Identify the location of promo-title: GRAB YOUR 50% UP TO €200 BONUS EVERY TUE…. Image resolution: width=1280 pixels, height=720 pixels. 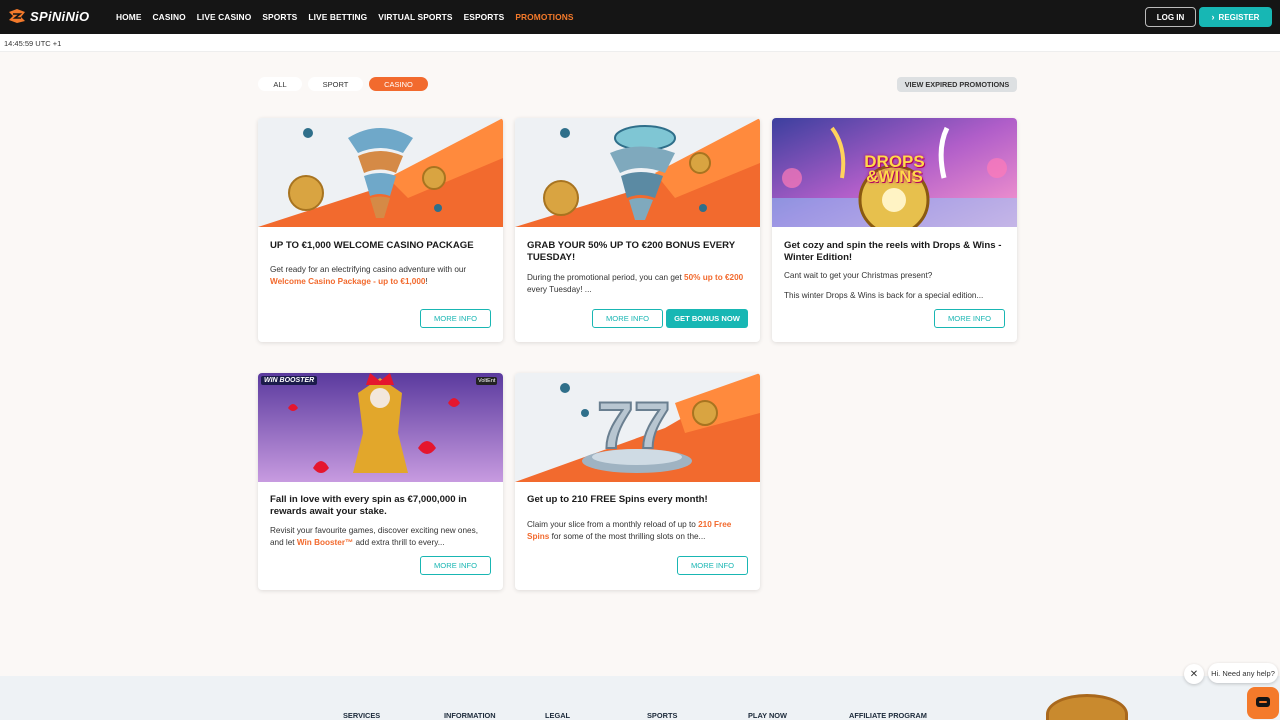
(631, 251).